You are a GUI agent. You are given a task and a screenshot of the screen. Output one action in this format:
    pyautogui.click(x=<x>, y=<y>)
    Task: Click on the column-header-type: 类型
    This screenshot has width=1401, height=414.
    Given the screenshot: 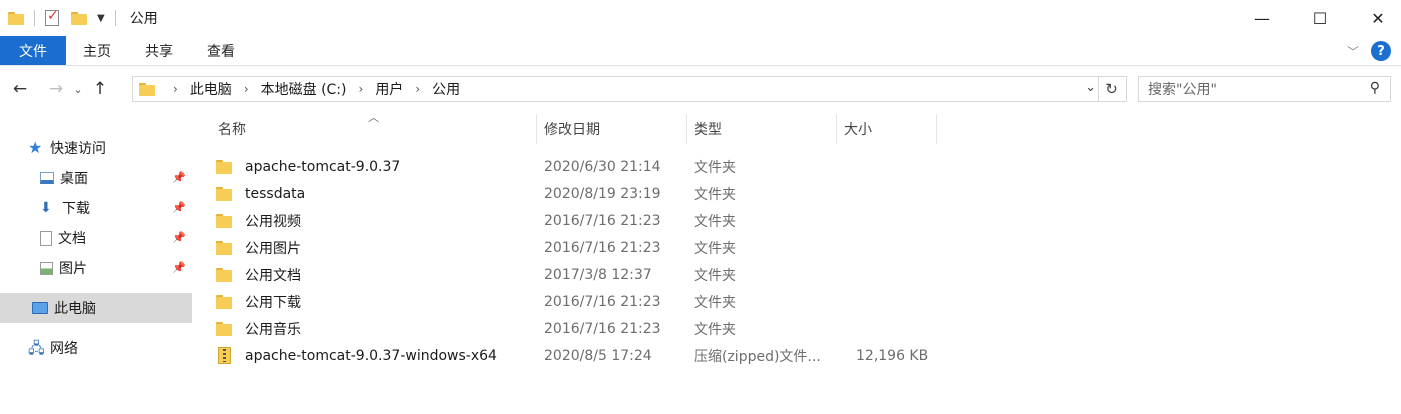 What is the action you would take?
    pyautogui.click(x=764, y=129)
    